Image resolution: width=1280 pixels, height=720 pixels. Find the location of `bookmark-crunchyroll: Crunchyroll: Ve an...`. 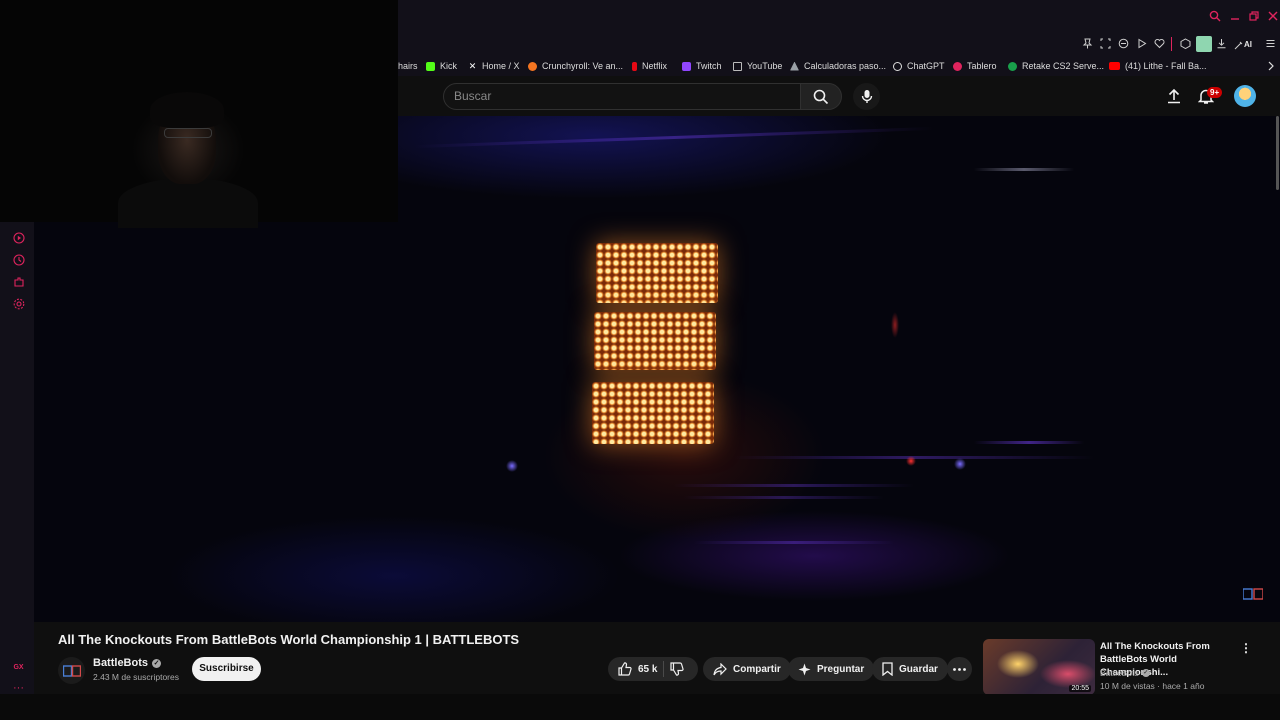

bookmark-crunchyroll: Crunchyroll: Ve an... is located at coordinates (575, 66).